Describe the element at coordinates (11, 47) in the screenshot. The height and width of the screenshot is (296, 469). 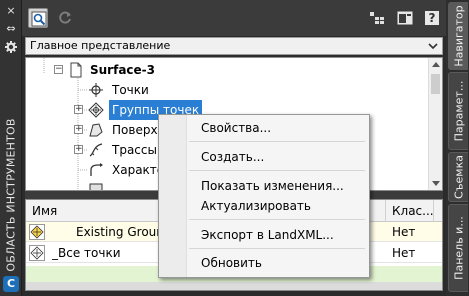
I see `gear-icon` at that location.